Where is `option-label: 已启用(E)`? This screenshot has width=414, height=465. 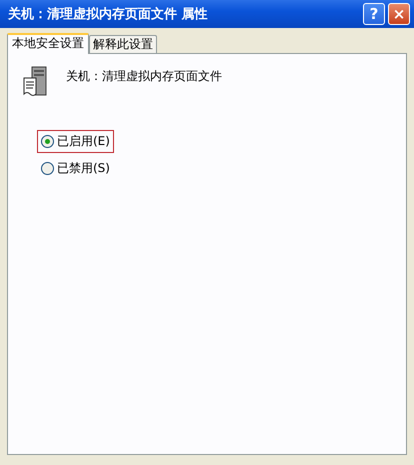 option-label: 已启用(E) is located at coordinates (83, 141).